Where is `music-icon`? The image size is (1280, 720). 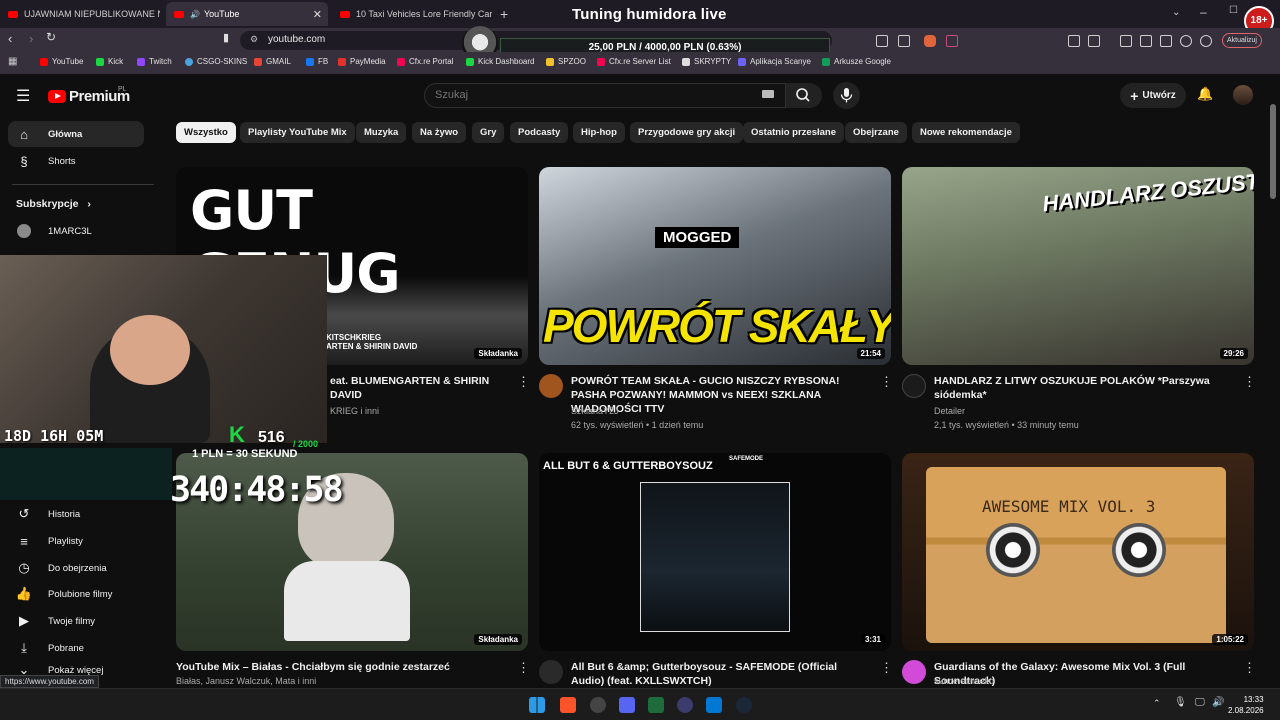
music-icon is located at coordinates (1126, 41).